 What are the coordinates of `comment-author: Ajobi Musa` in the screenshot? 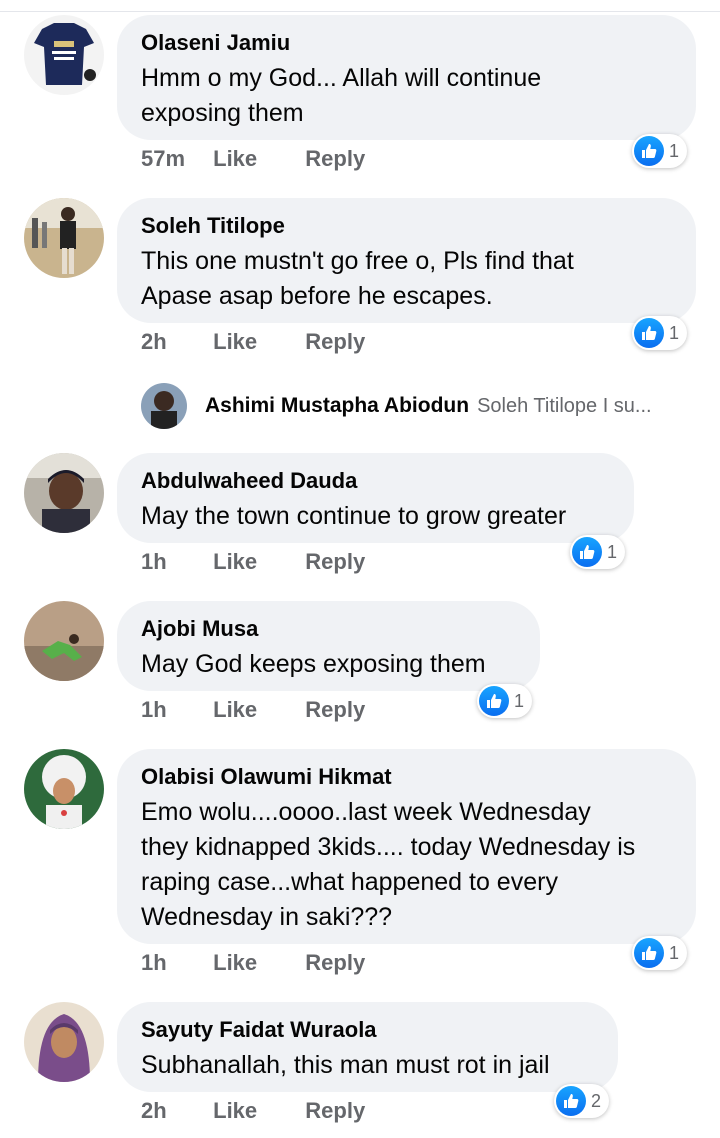 It's located at (328, 629).